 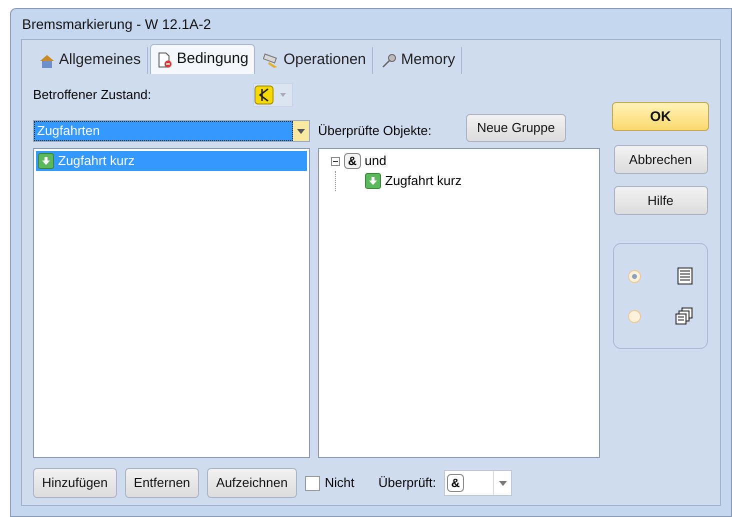 What do you see at coordinates (312, 483) in the screenshot?
I see `checkbox` at bounding box center [312, 483].